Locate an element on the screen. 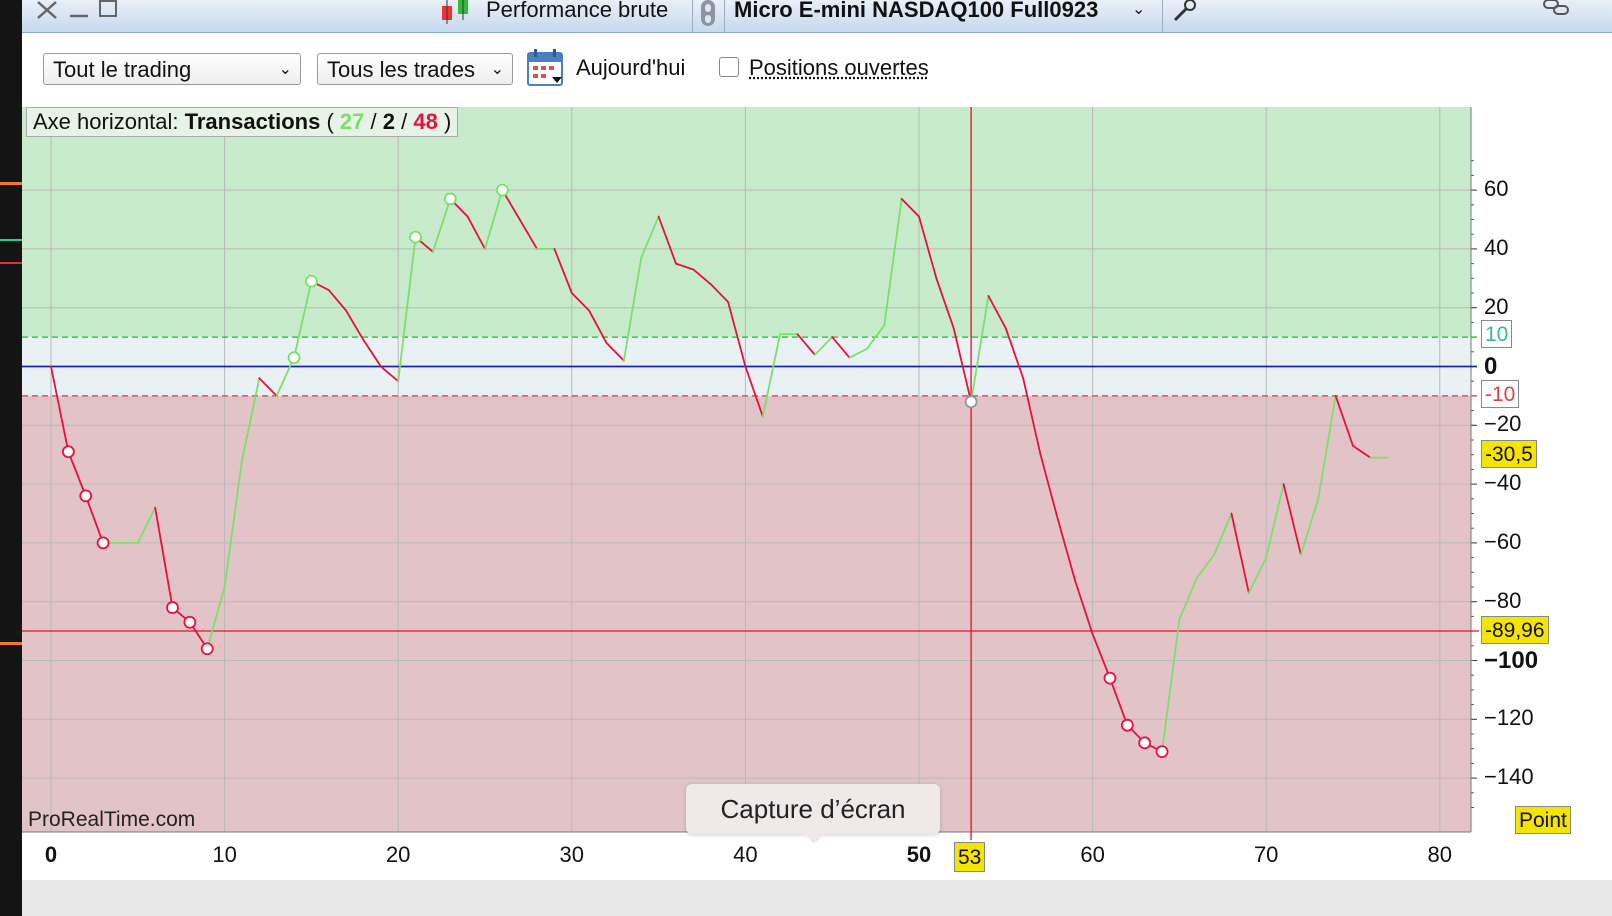 The height and width of the screenshot is (916, 1612). y-tick-label: −140 is located at coordinates (1509, 777).